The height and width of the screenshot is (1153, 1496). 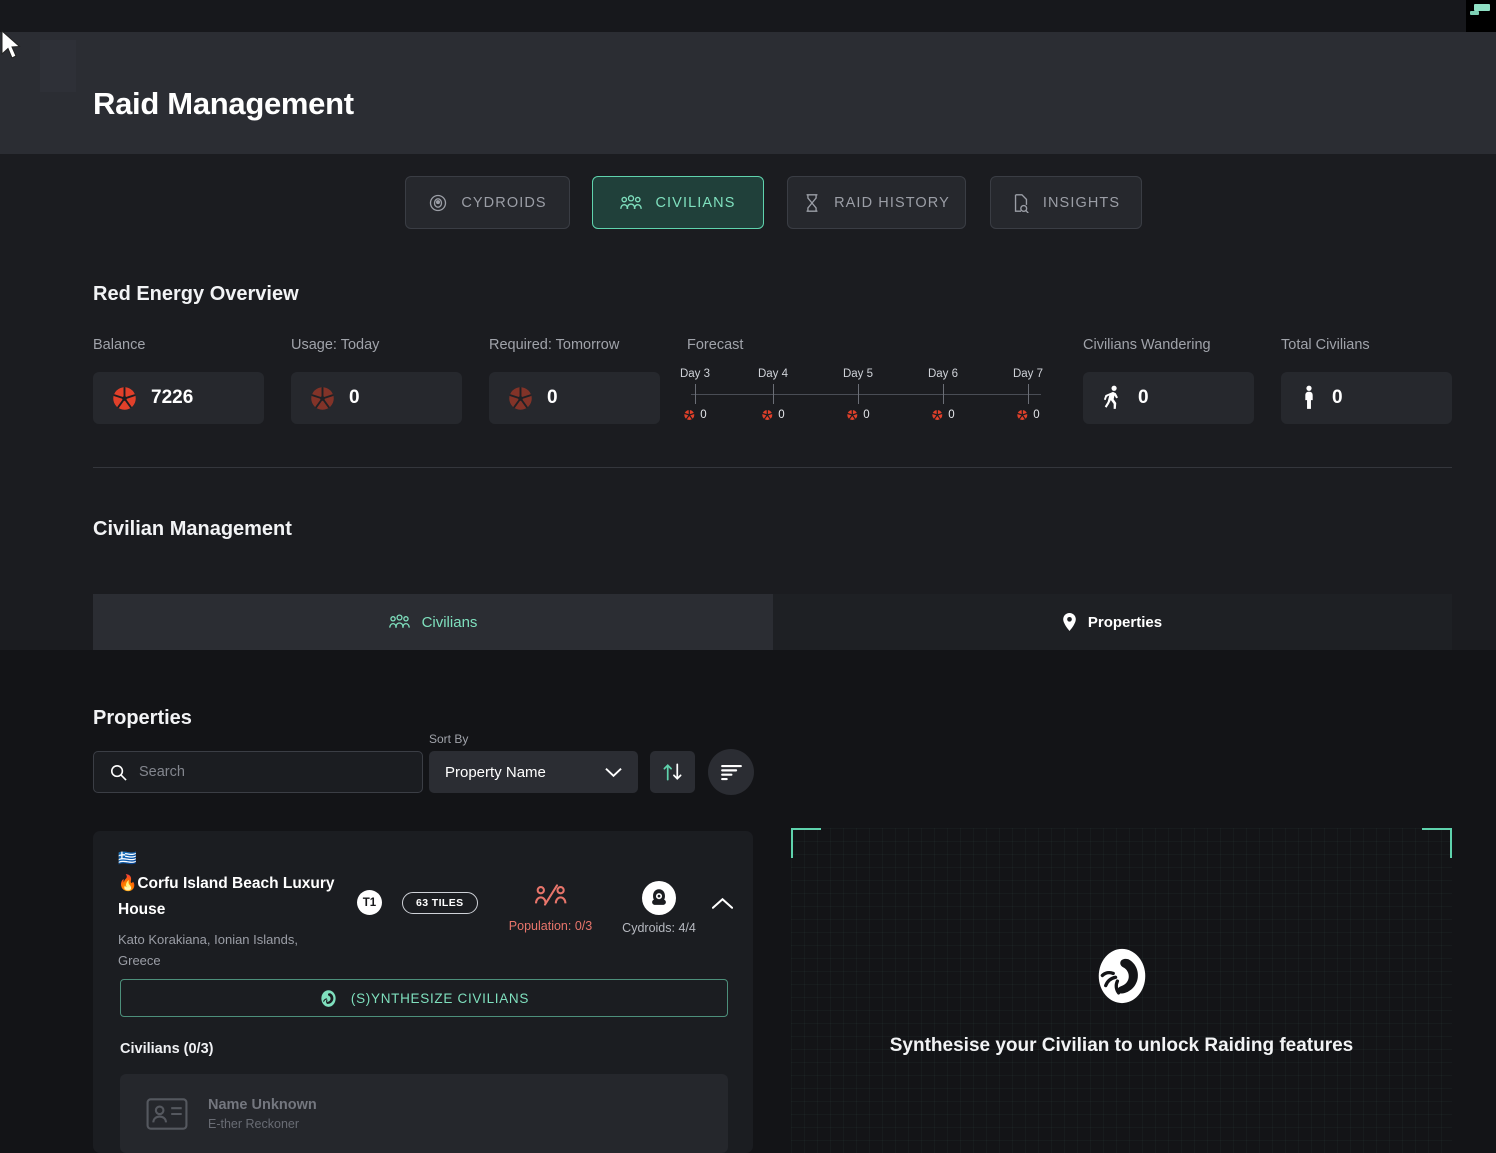 I want to click on sort-by-select: Property Name, so click(x=533, y=772).